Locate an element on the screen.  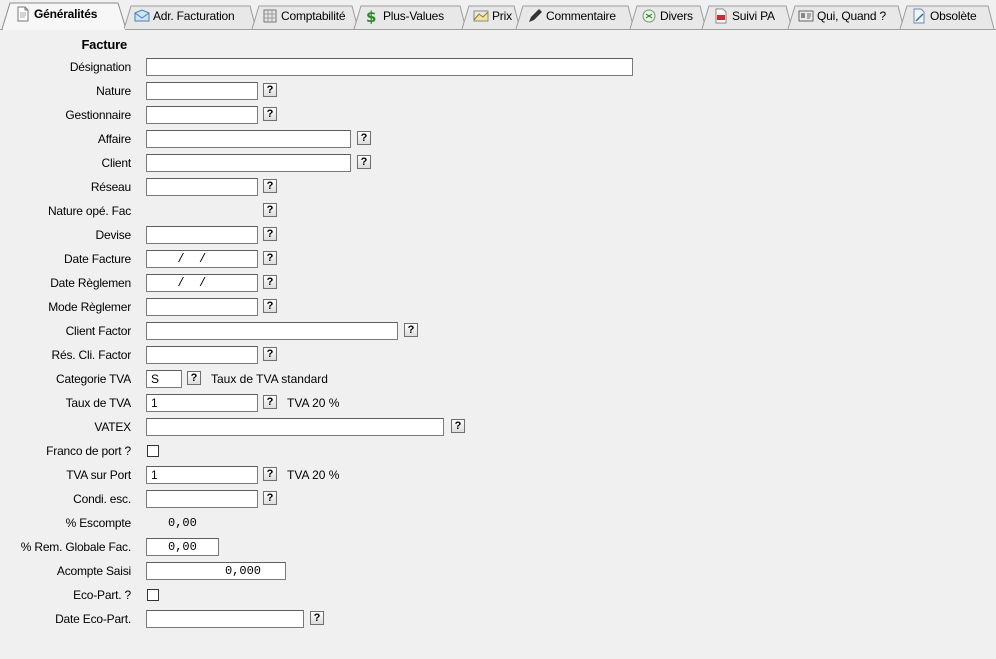
date-eco-part-field is located at coordinates (225, 619).